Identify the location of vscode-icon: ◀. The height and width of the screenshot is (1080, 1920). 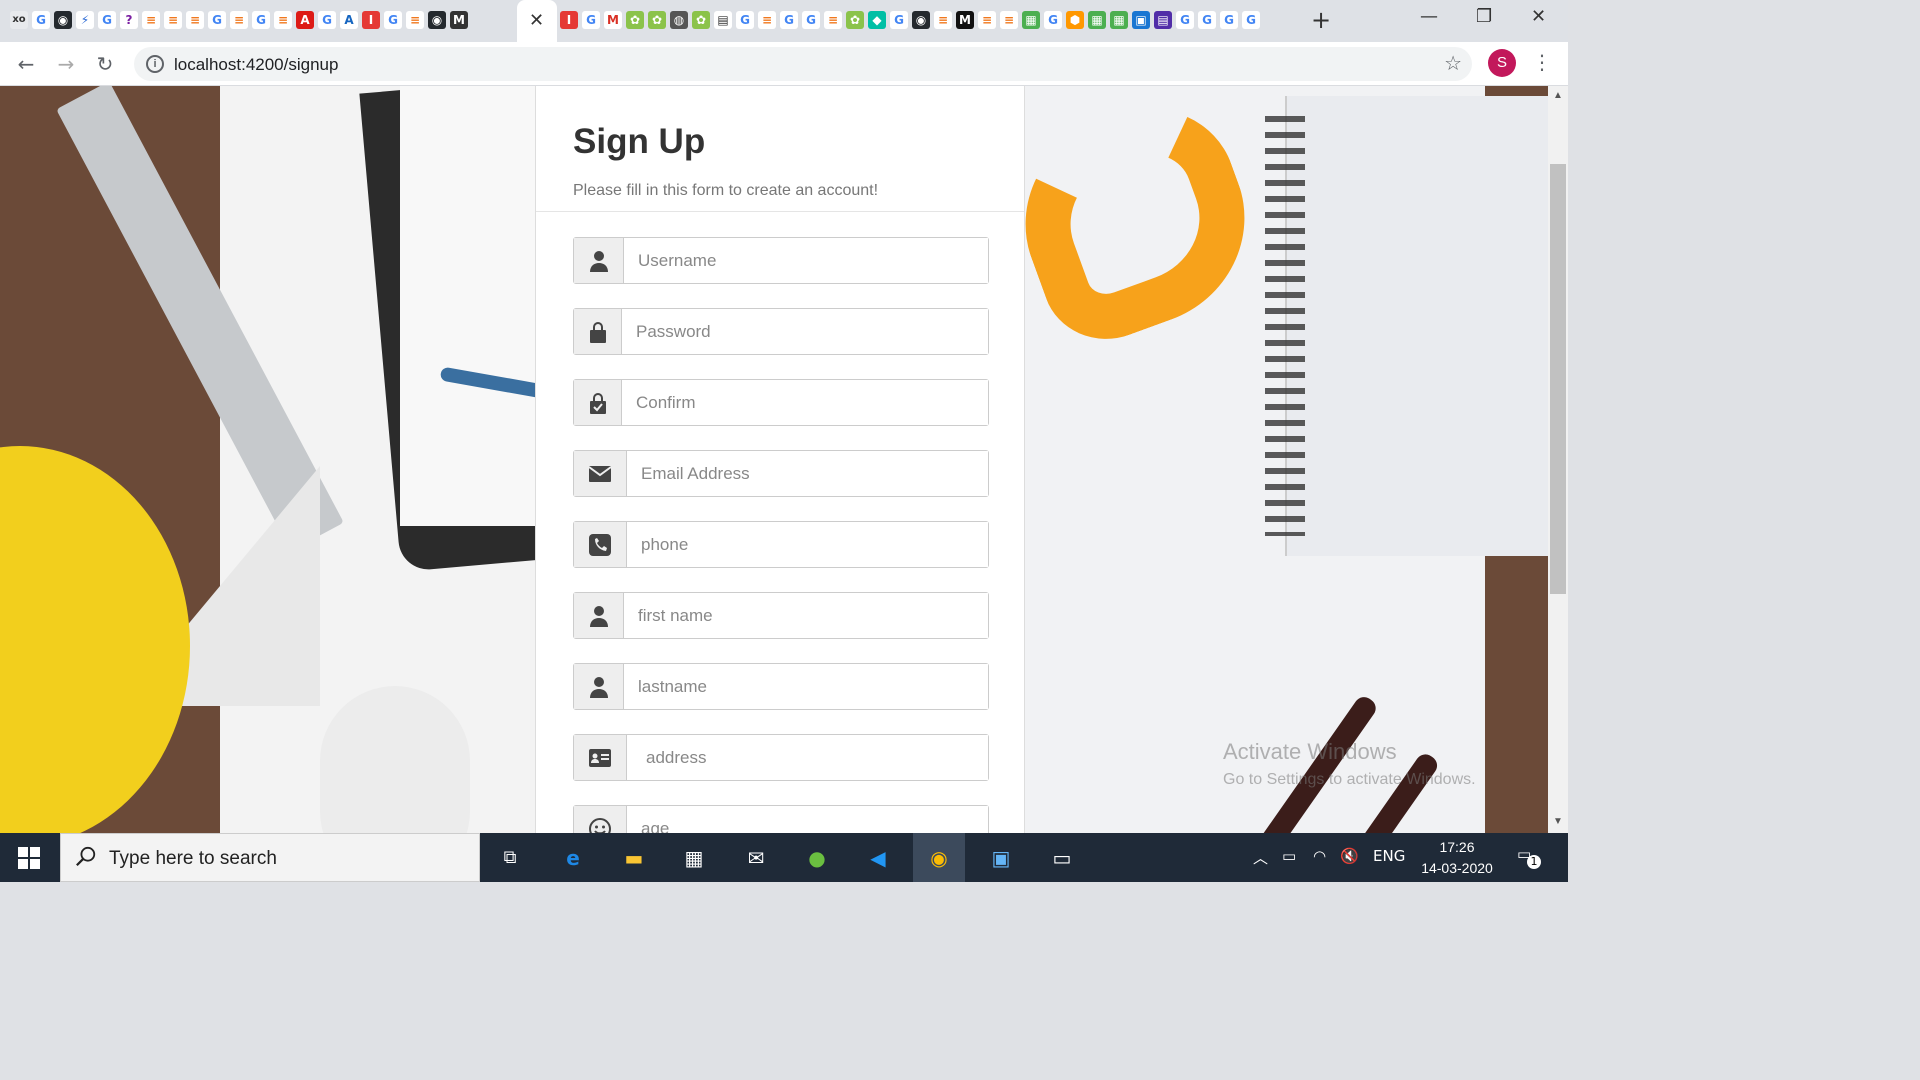
(878, 858).